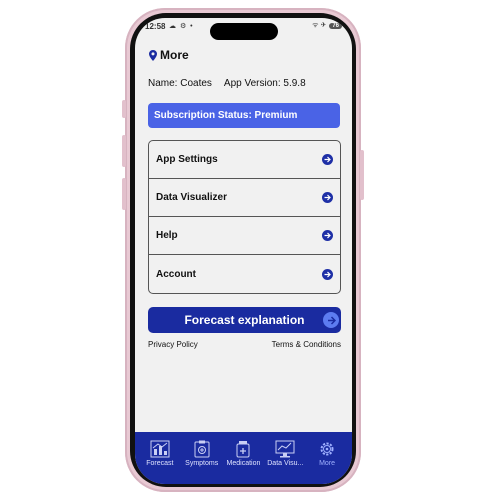 The height and width of the screenshot is (500, 500). I want to click on forecast-explanation-button: Forecast explanation, so click(244, 320).